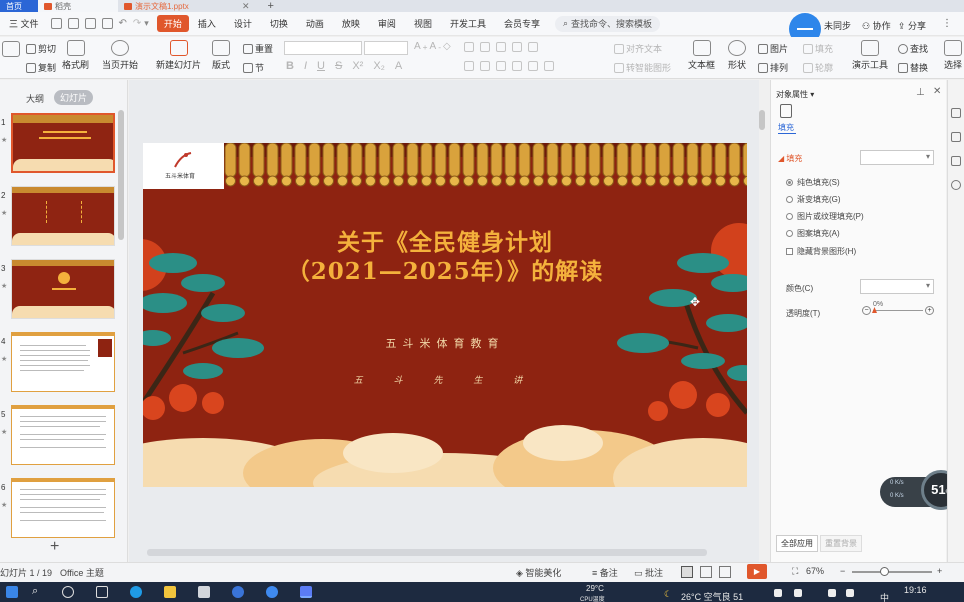 This screenshot has height=602, width=964. What do you see at coordinates (790, 158) in the screenshot?
I see `fill-section-header: ◢ 填充` at bounding box center [790, 158].